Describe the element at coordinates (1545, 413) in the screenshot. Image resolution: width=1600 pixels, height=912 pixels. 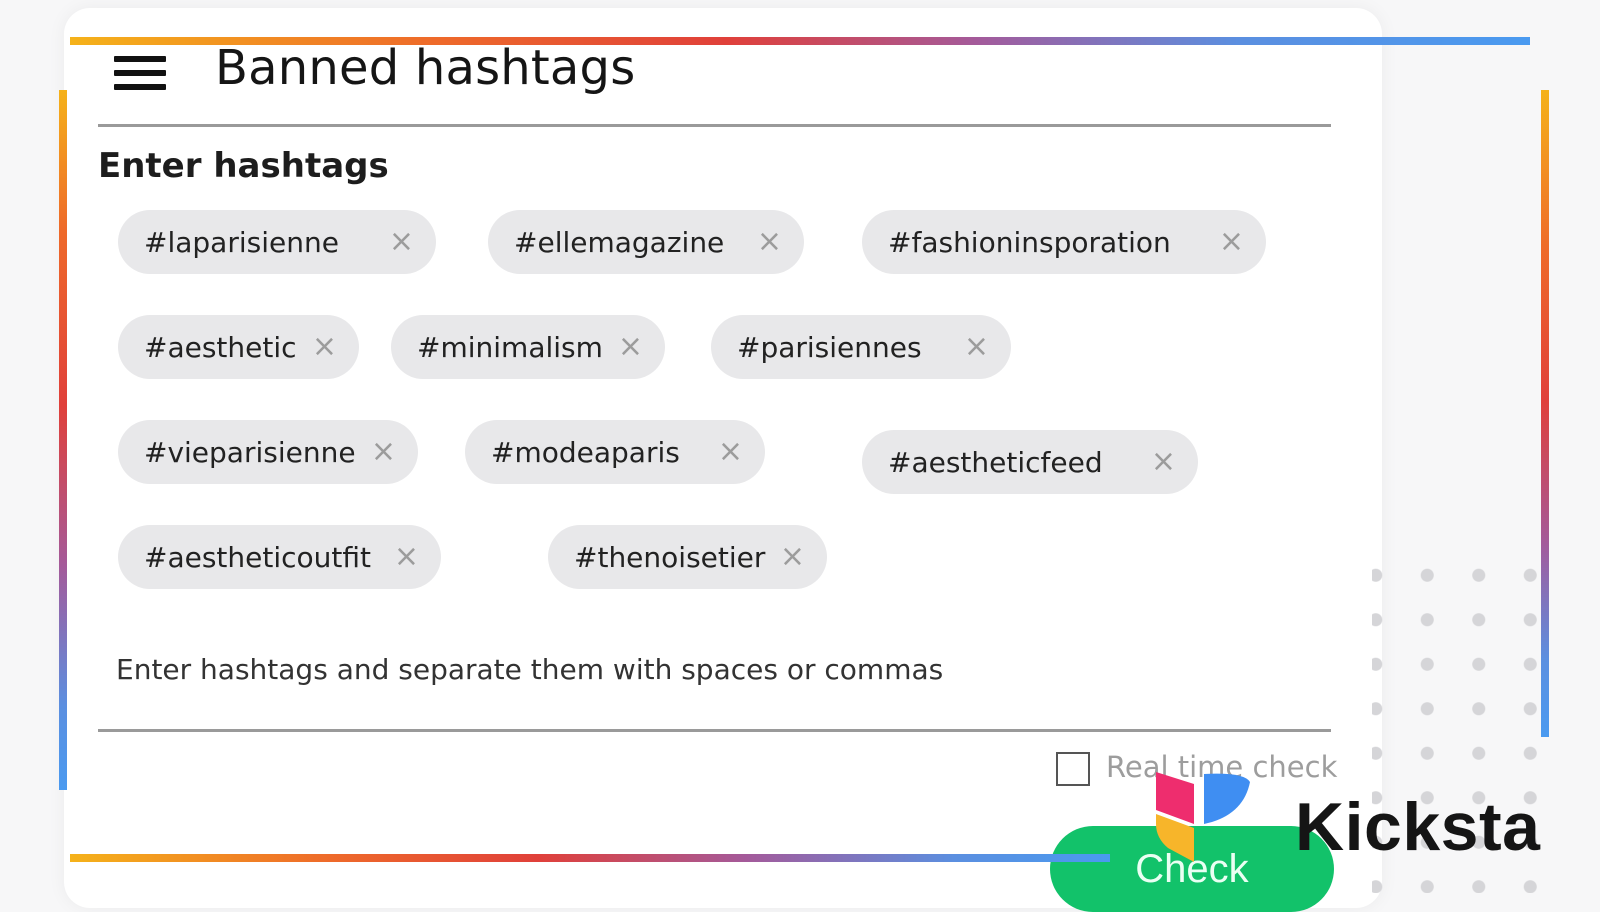
I see `gradient-border-right` at that location.